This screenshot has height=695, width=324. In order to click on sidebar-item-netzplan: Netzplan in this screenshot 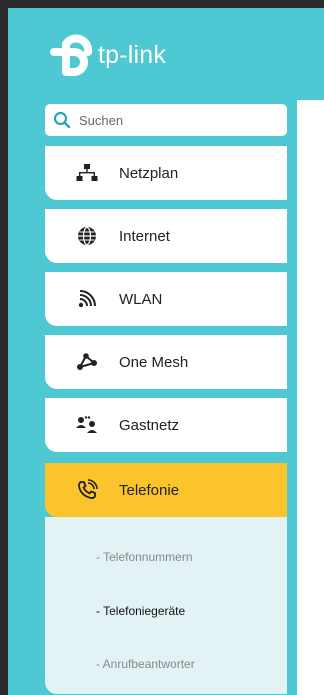, I will do `click(166, 173)`.